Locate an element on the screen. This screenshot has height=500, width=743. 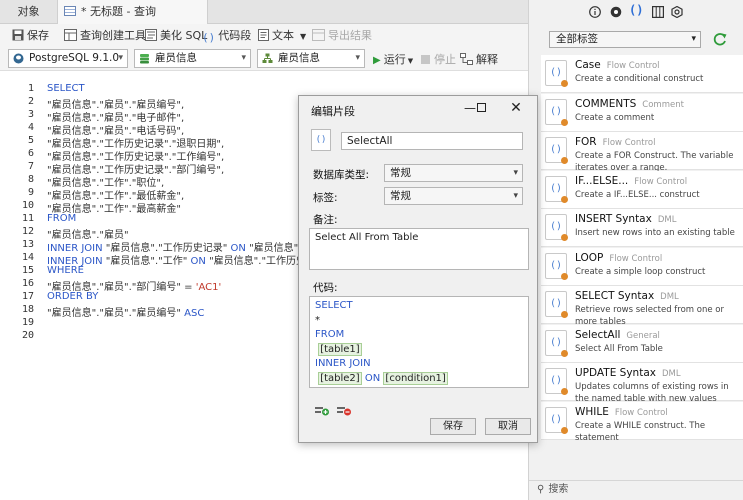
run-button: ▶ 运行 ▼ is located at coordinates (393, 59).